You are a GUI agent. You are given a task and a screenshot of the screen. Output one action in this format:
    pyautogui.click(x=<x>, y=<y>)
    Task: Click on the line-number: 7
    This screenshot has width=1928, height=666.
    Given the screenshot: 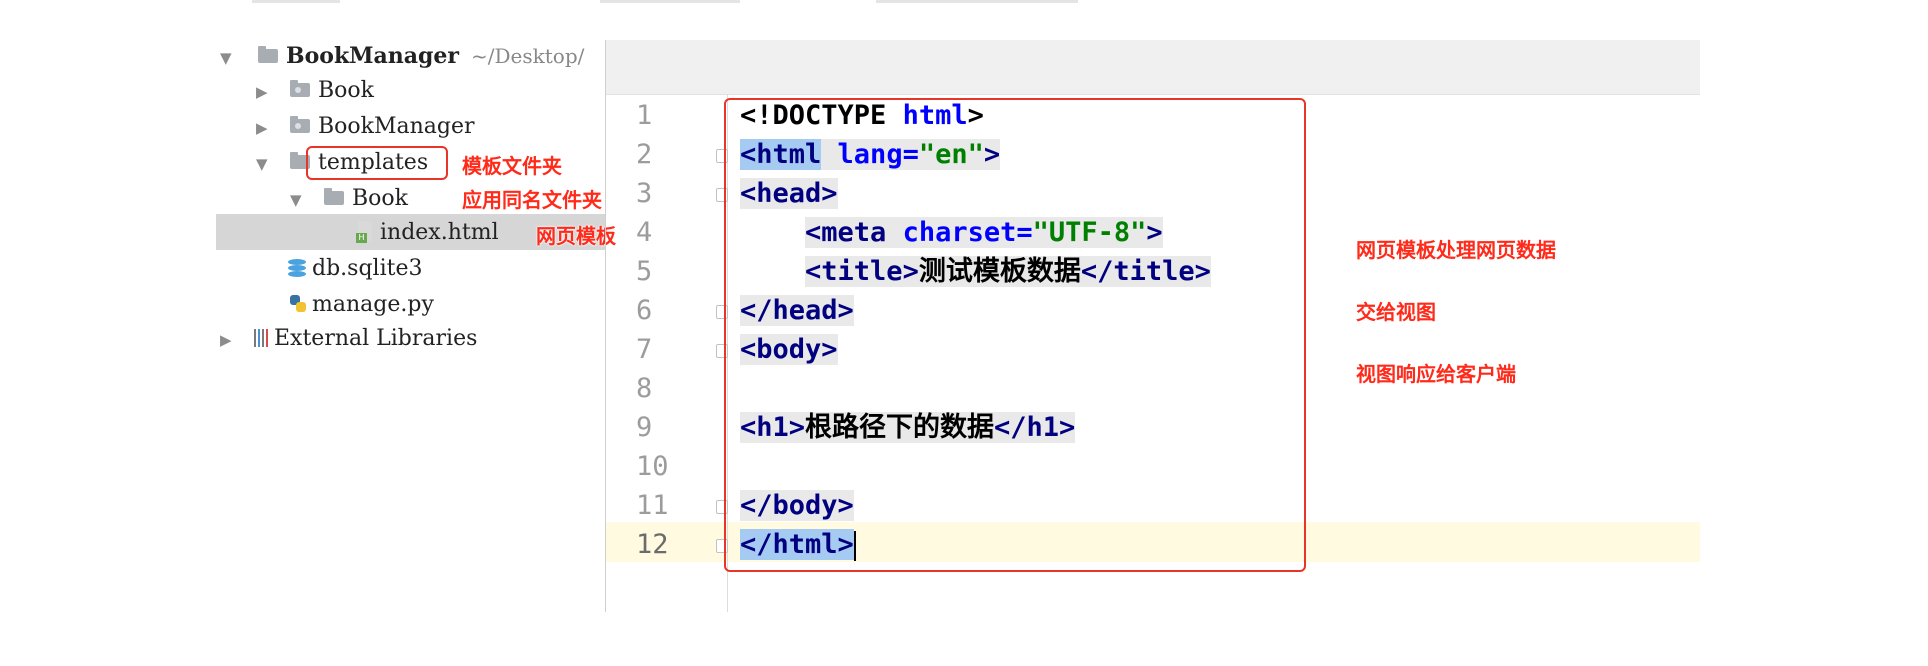 What is the action you would take?
    pyautogui.click(x=644, y=349)
    